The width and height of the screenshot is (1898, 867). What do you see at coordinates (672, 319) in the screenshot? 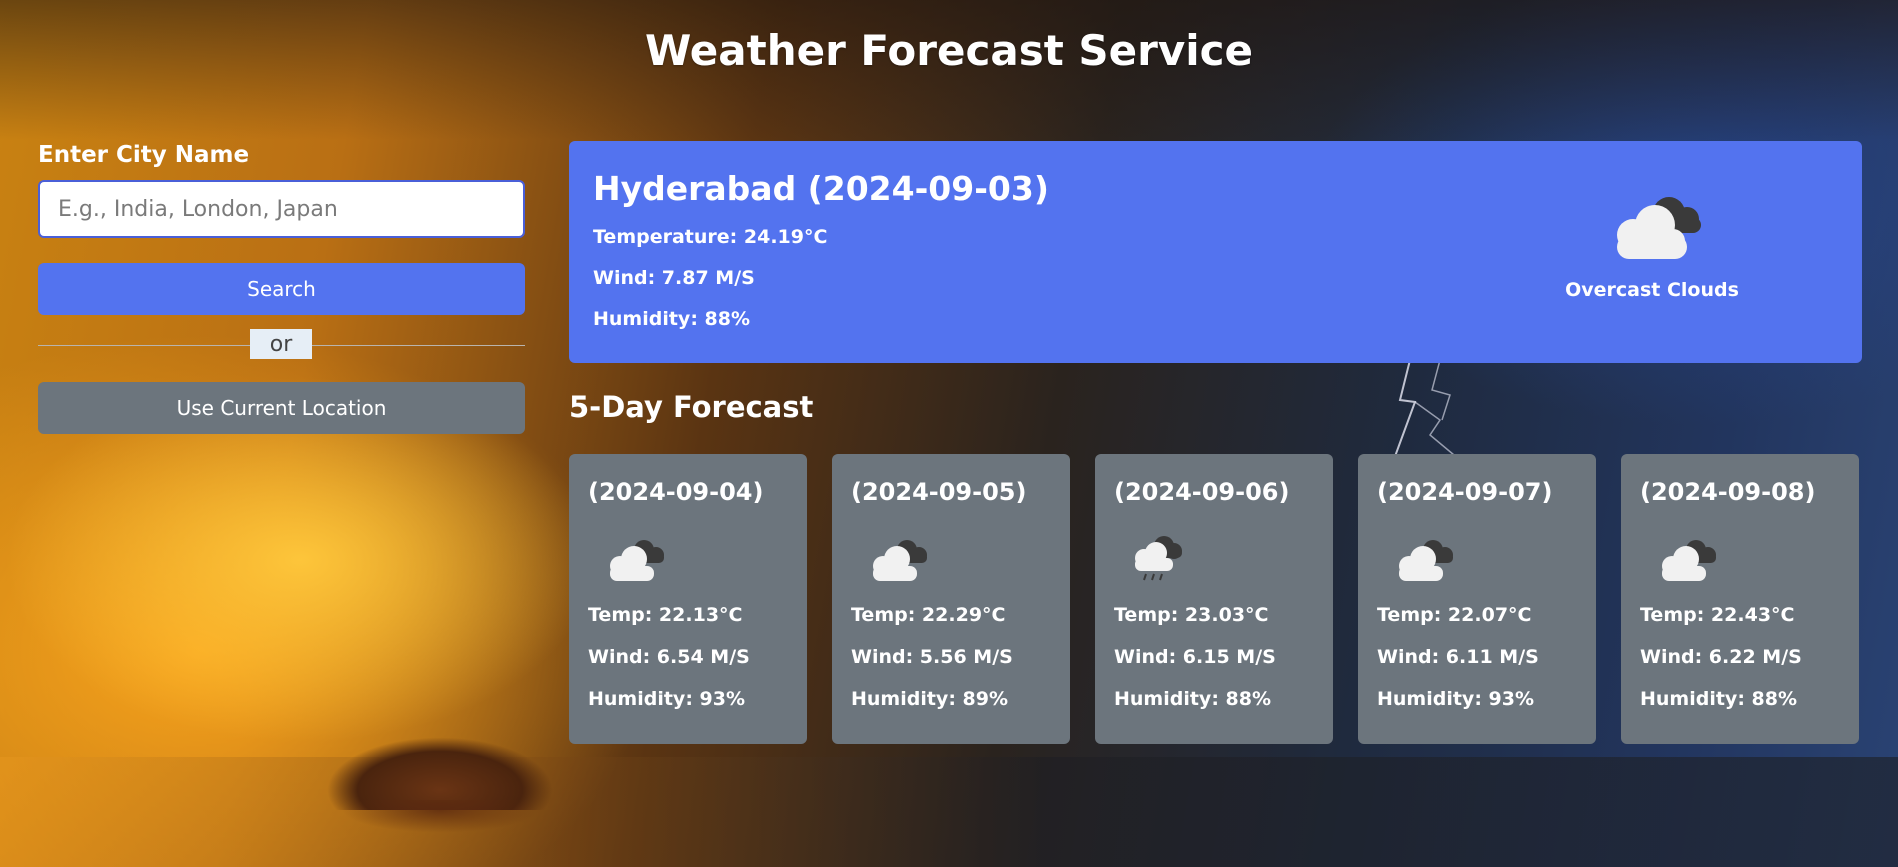
I see `current-humidity: Humidity: 88%` at bounding box center [672, 319].